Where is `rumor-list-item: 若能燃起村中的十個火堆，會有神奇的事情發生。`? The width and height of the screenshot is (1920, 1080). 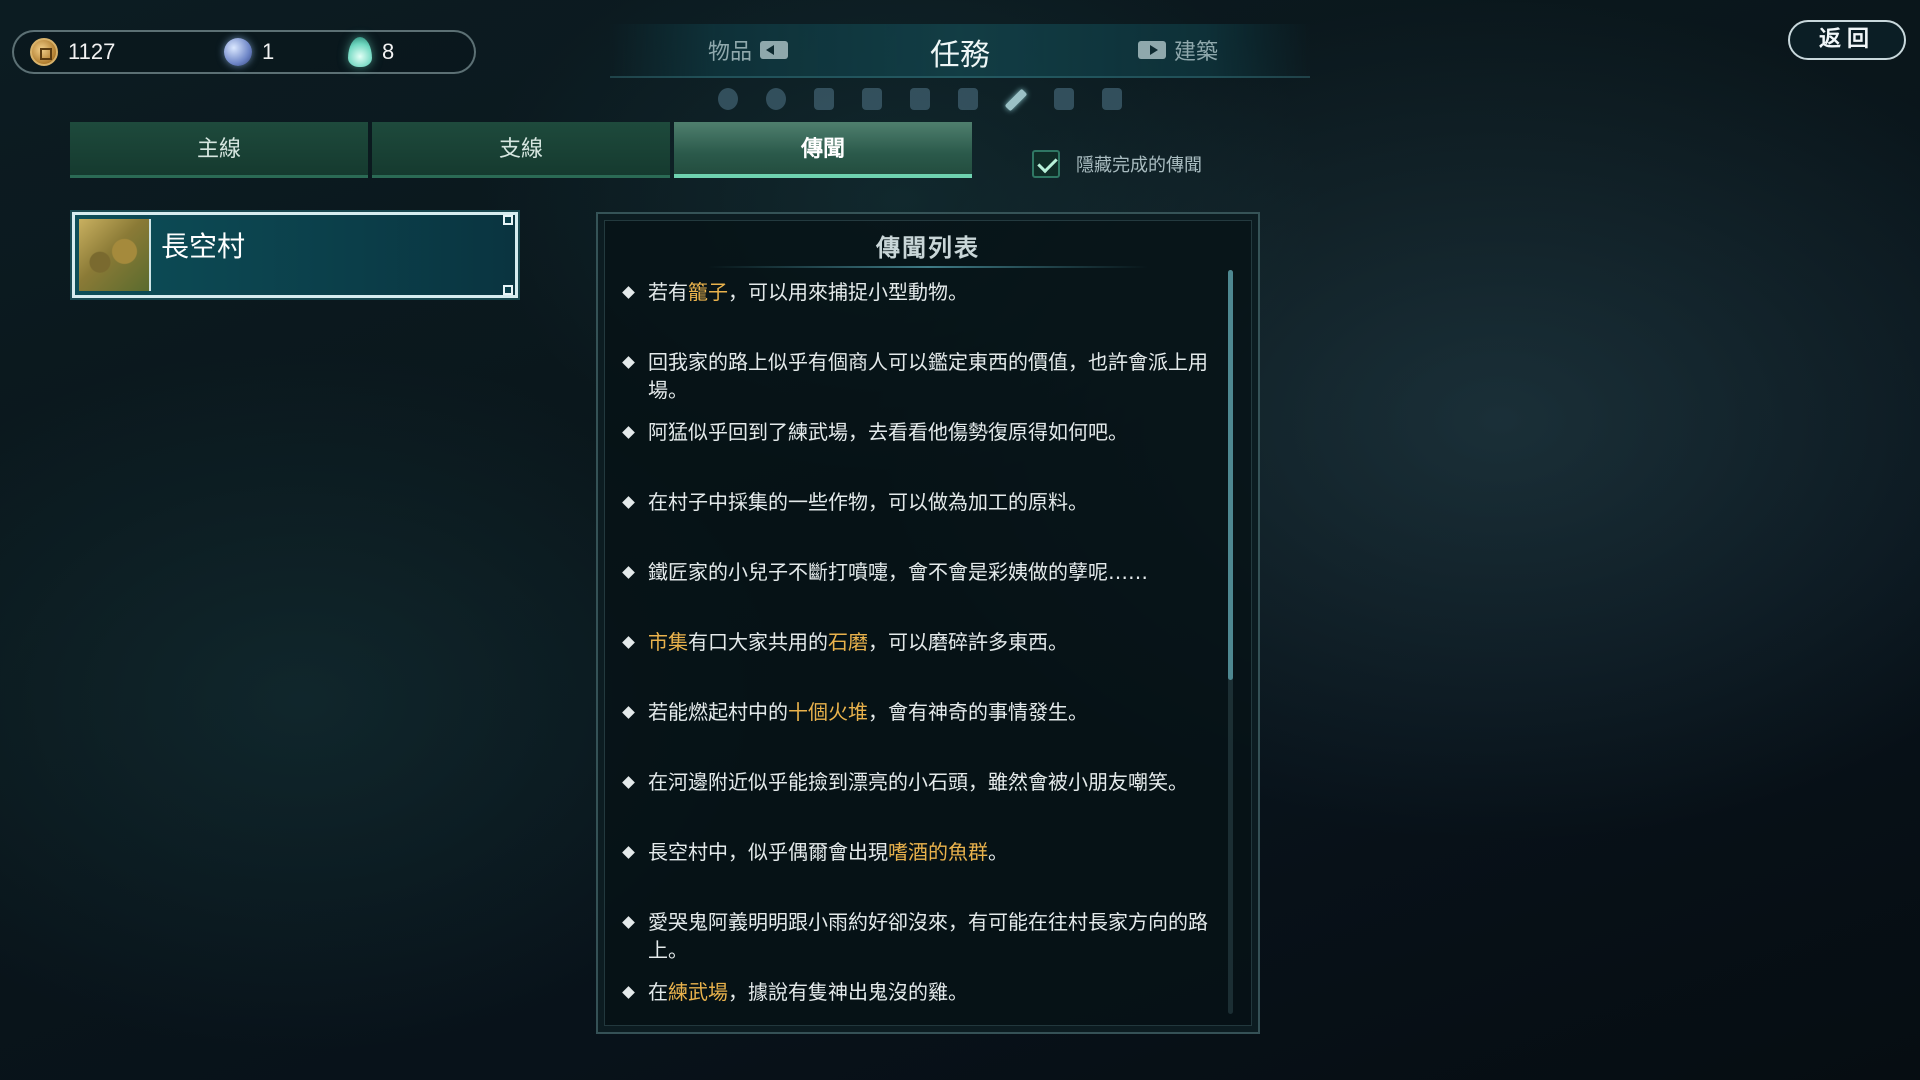
rumor-list-item: 若能燃起村中的十個火堆，會有神奇的事情發生。 is located at coordinates (916, 712).